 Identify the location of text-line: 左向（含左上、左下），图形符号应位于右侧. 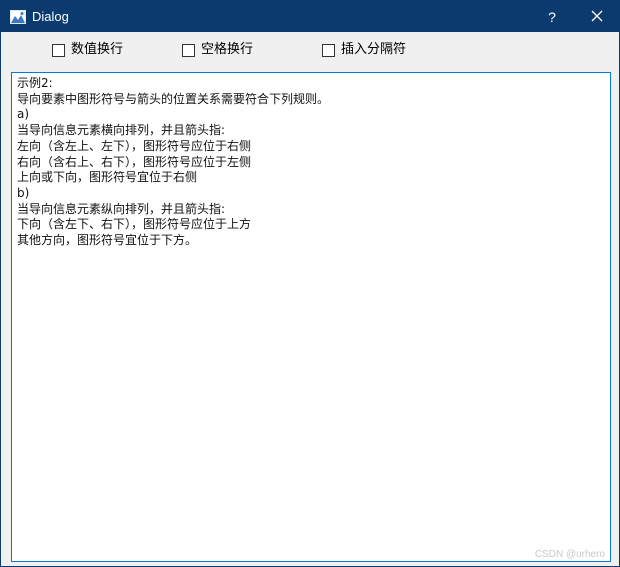
(134, 145).